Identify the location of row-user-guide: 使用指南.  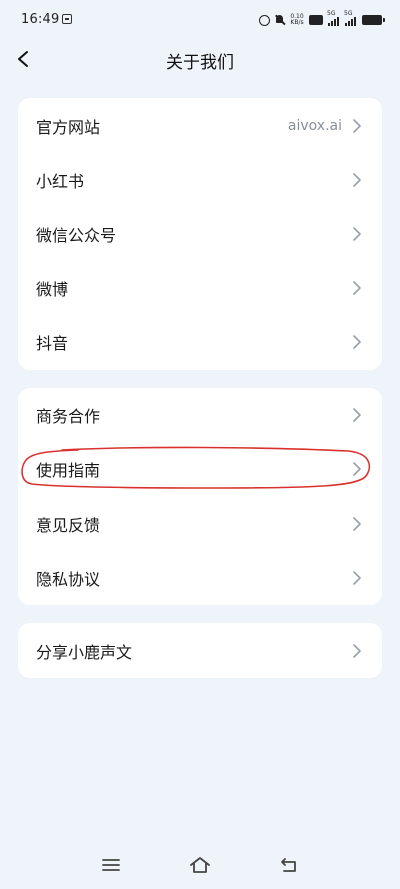
(200, 469).